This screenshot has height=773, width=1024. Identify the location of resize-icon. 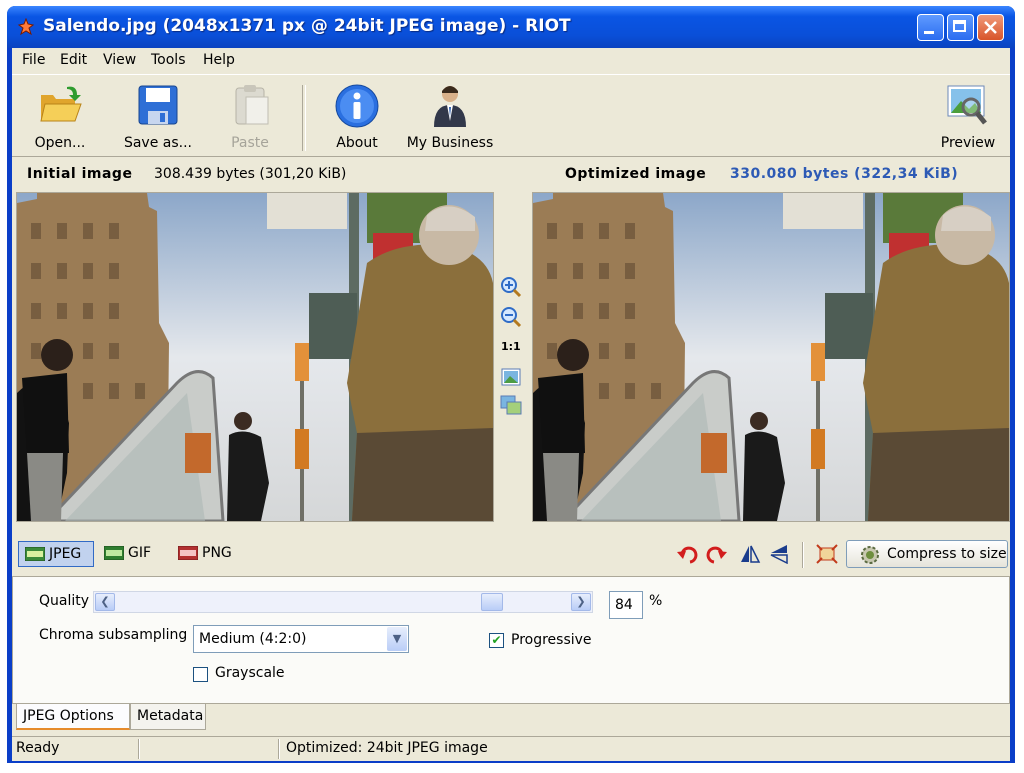
(827, 554).